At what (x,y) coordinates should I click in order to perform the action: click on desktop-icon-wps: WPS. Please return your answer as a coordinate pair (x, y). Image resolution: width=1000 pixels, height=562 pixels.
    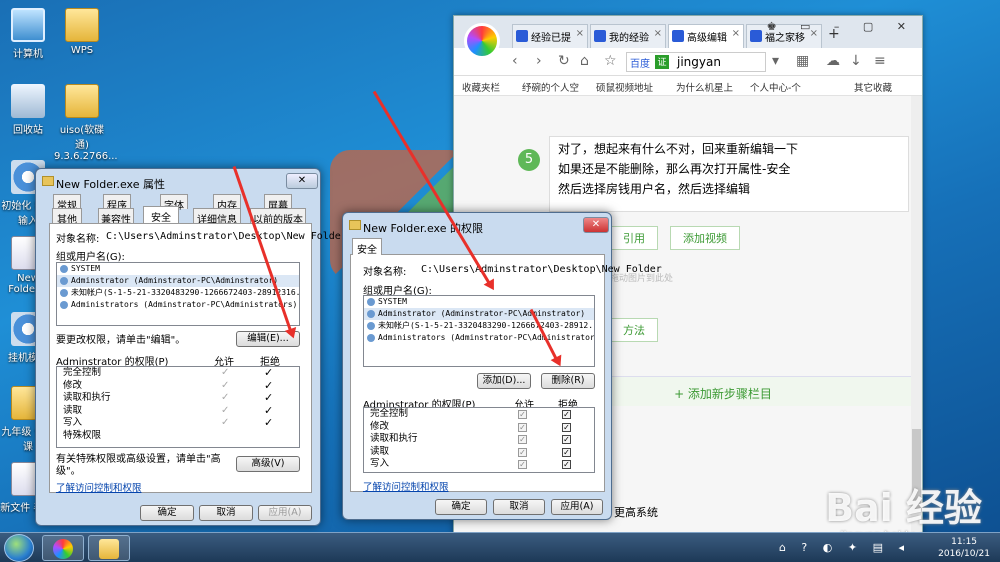
    Looking at the image, I should click on (82, 32).